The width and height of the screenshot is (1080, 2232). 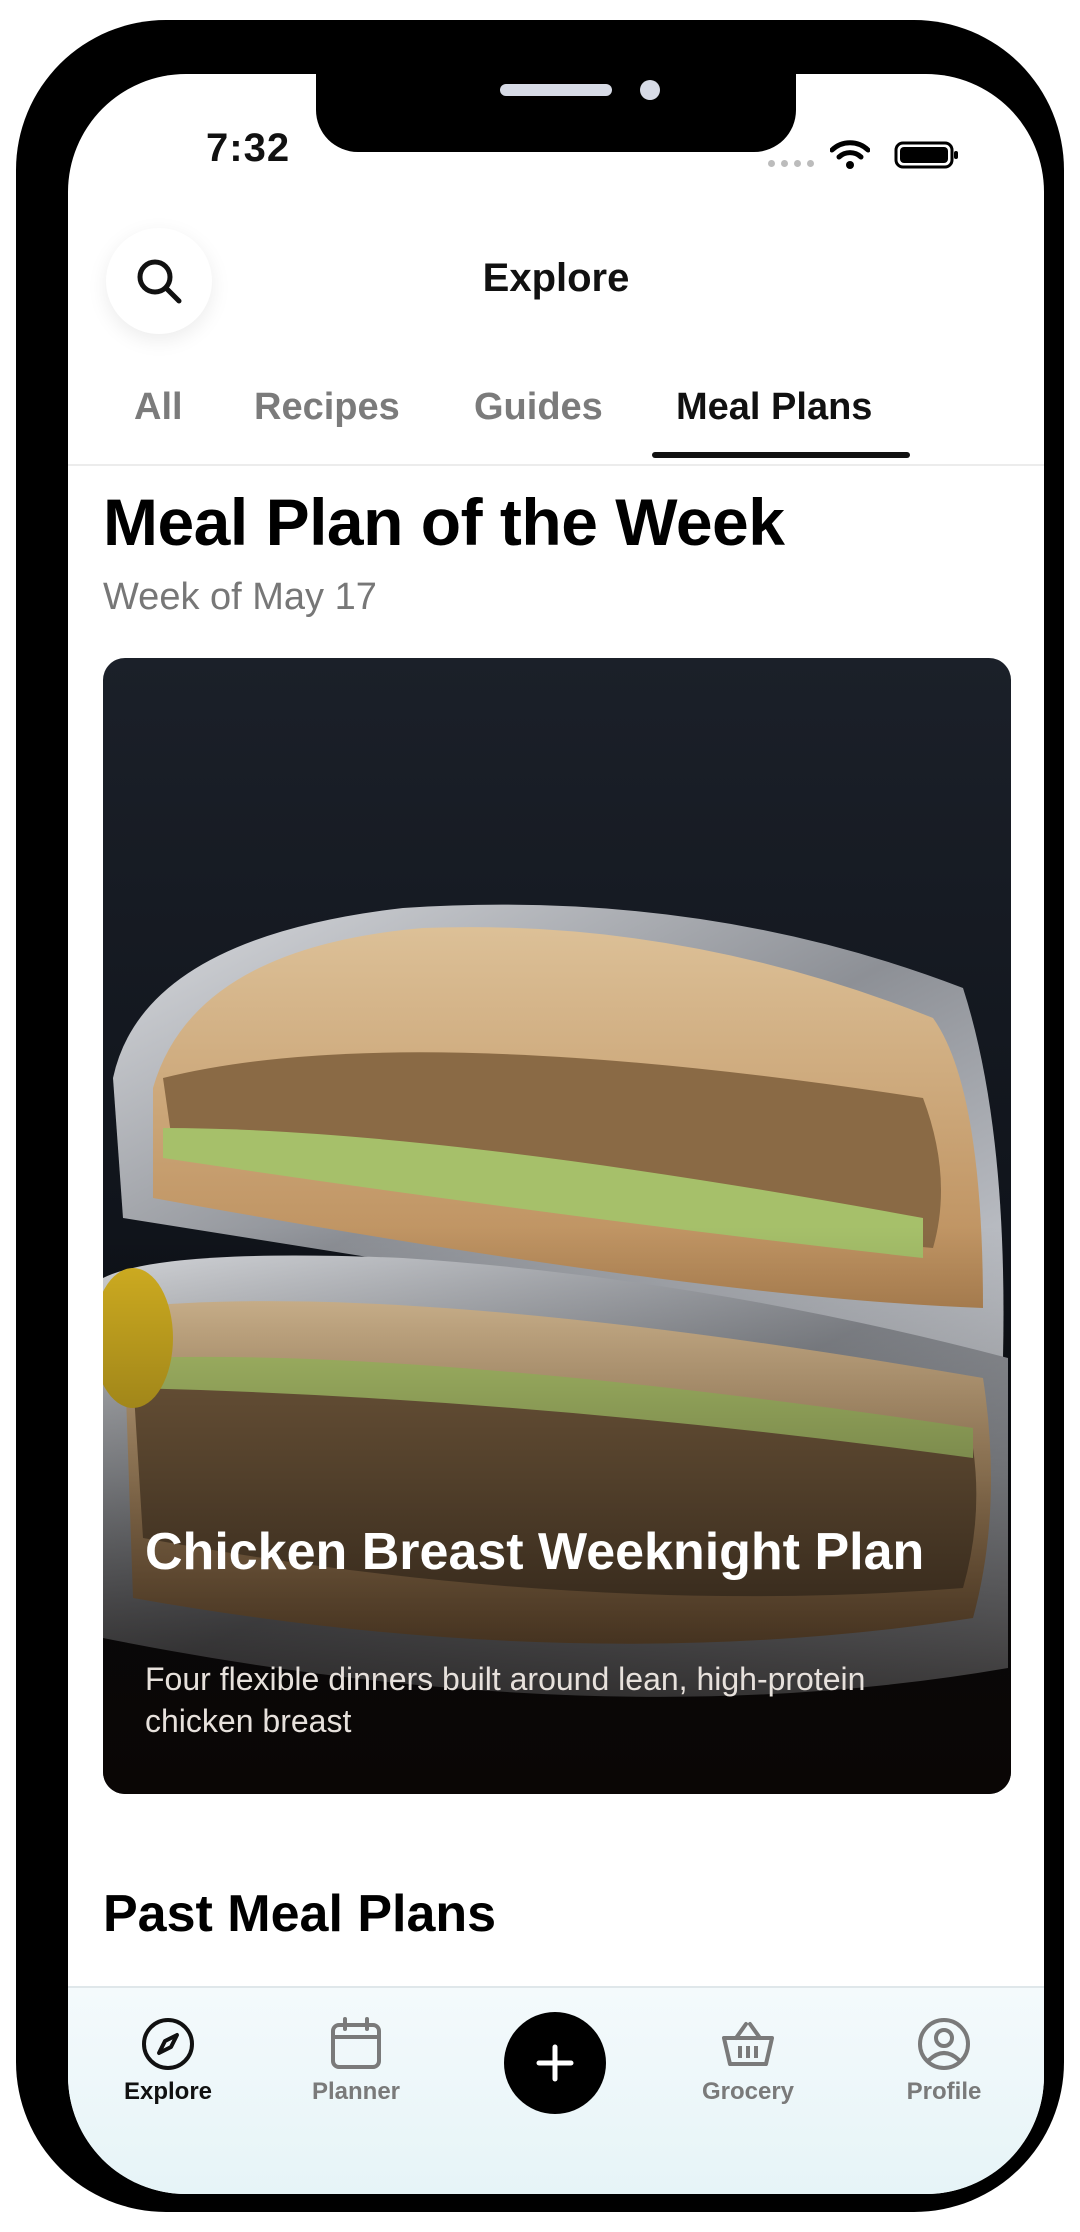 I want to click on nav-grocery: Grocery, so click(x=748, y=2061).